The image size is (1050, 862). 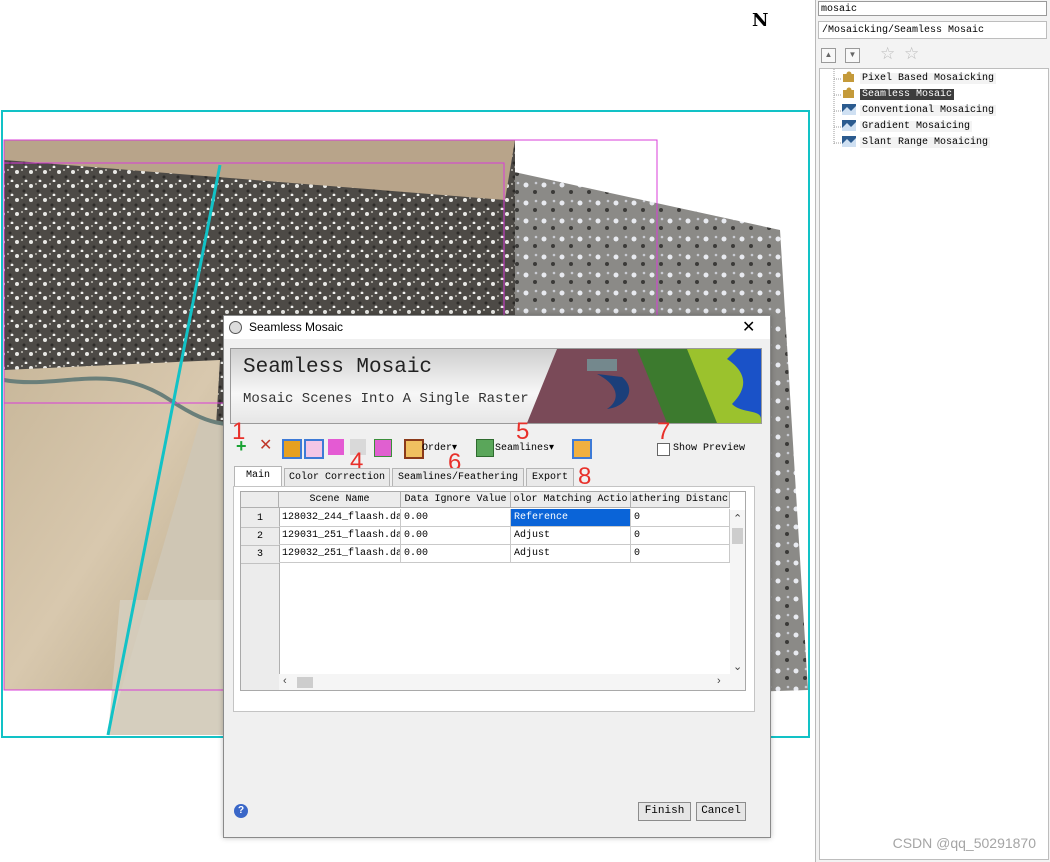 I want to click on tree-item-seamless-mosaic: Seamless Mosaic, so click(x=898, y=94).